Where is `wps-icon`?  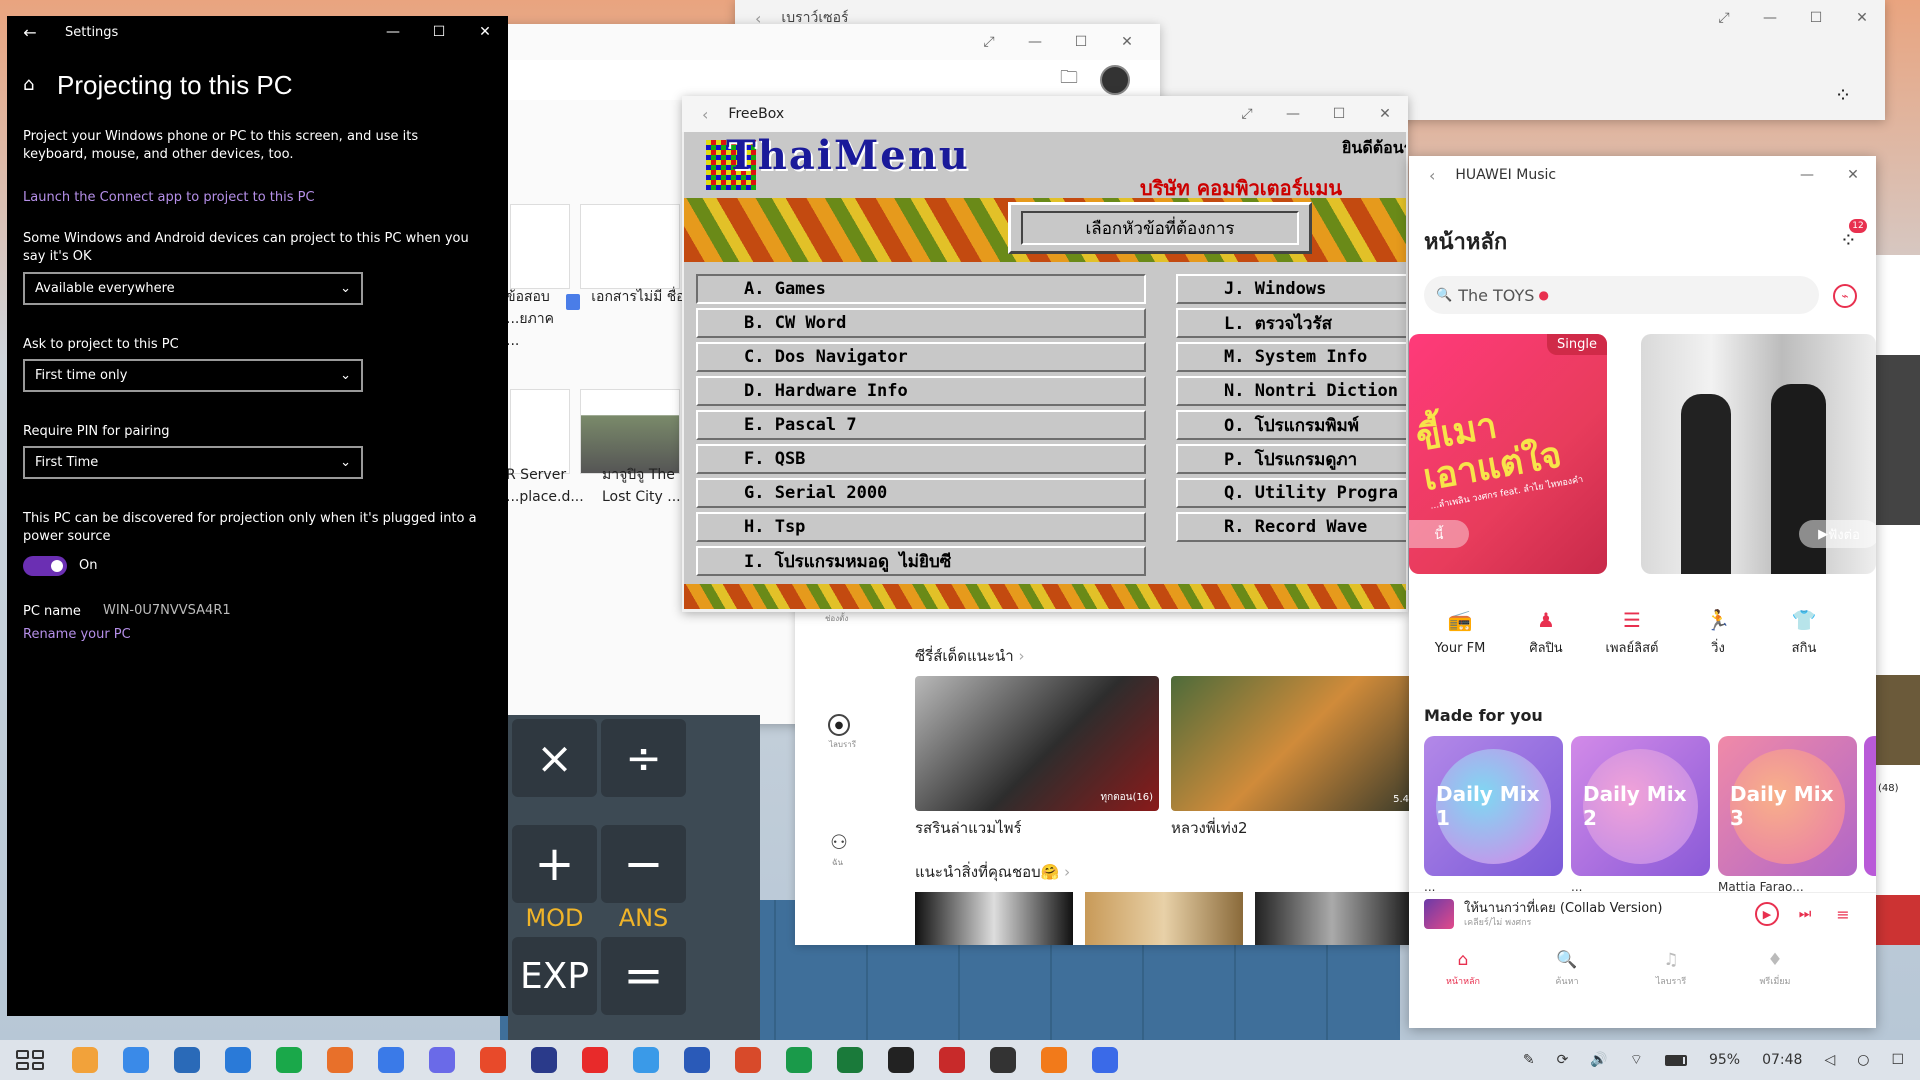 wps-icon is located at coordinates (595, 1060).